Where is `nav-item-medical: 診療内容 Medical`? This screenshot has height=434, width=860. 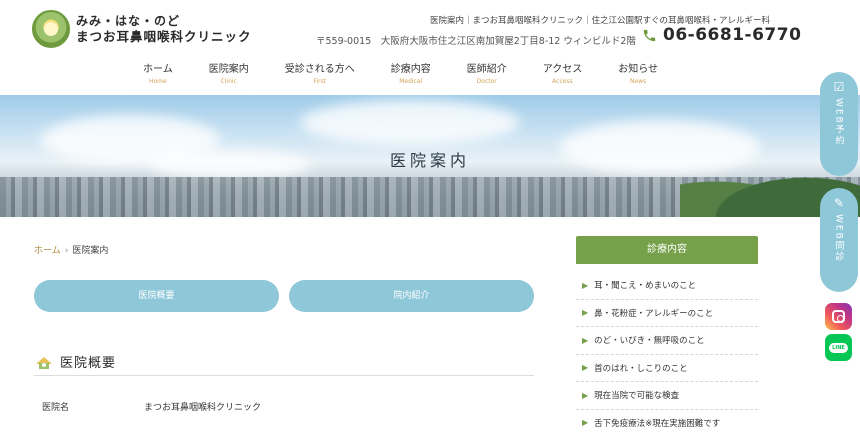
nav-item-medical: 診療内容 Medical is located at coordinates (411, 72).